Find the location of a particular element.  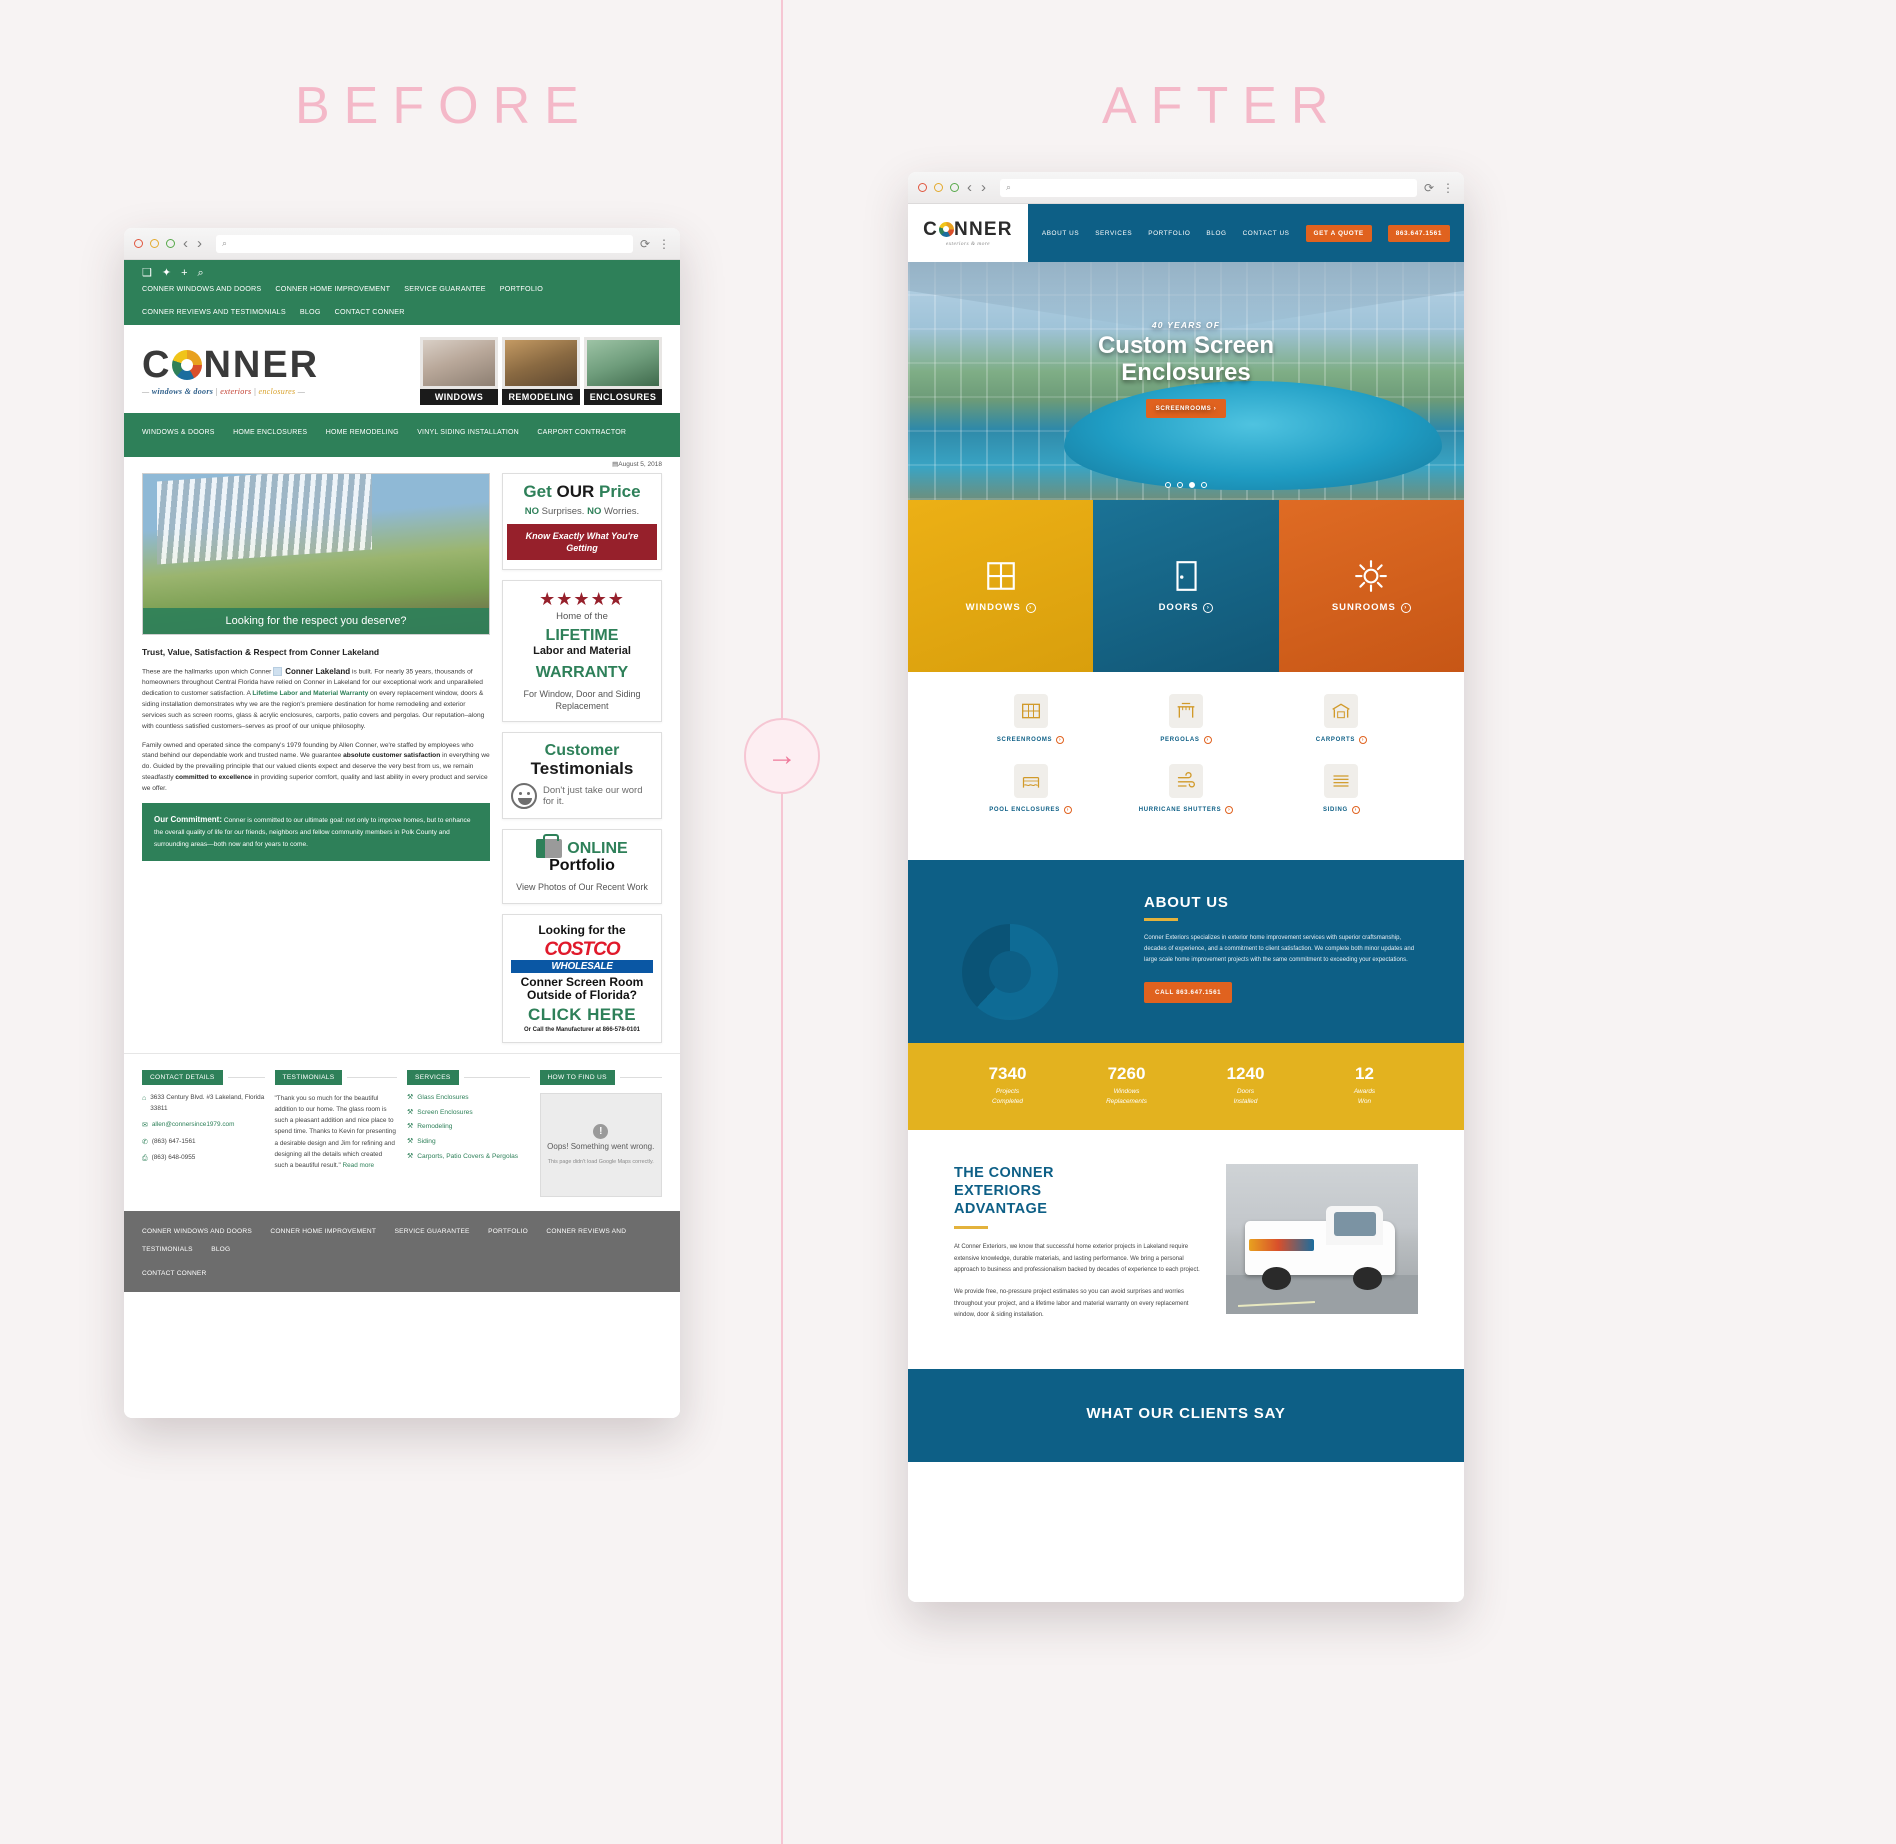

service-carports: CARPORTS › is located at coordinates (1341, 719).